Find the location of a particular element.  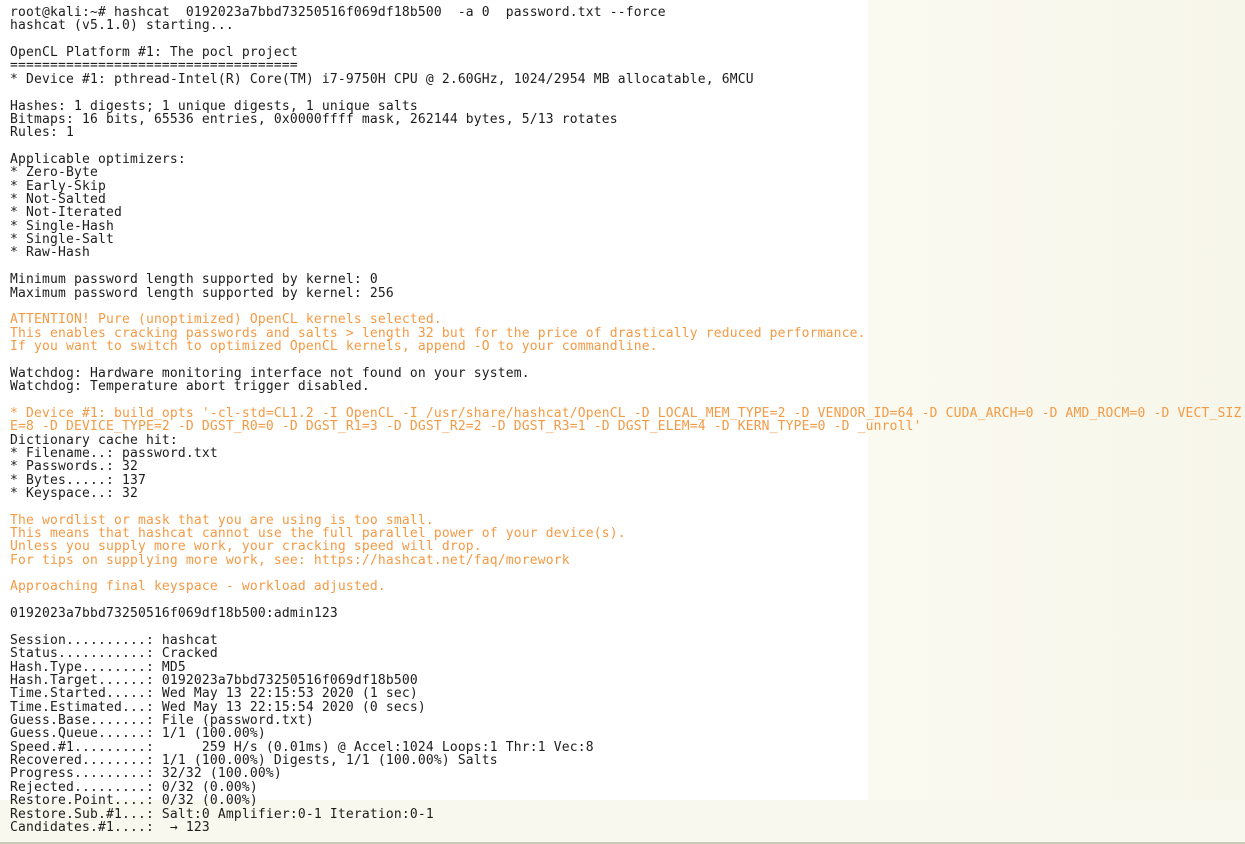

terminal-line: * Passwords.: 32 is located at coordinates (74, 467).